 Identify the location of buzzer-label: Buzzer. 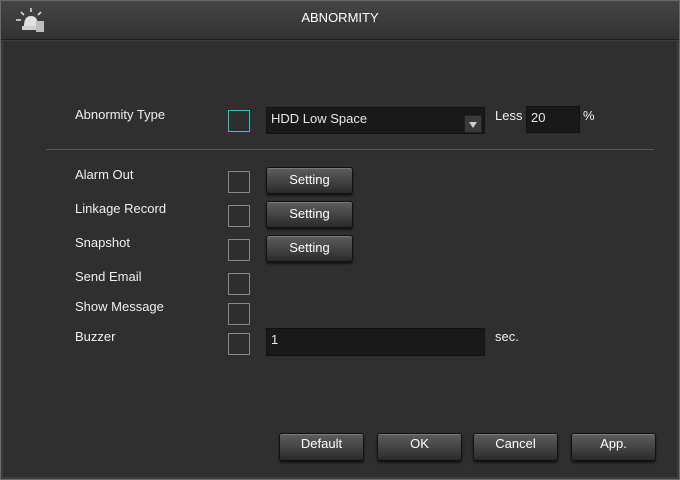
(95, 336).